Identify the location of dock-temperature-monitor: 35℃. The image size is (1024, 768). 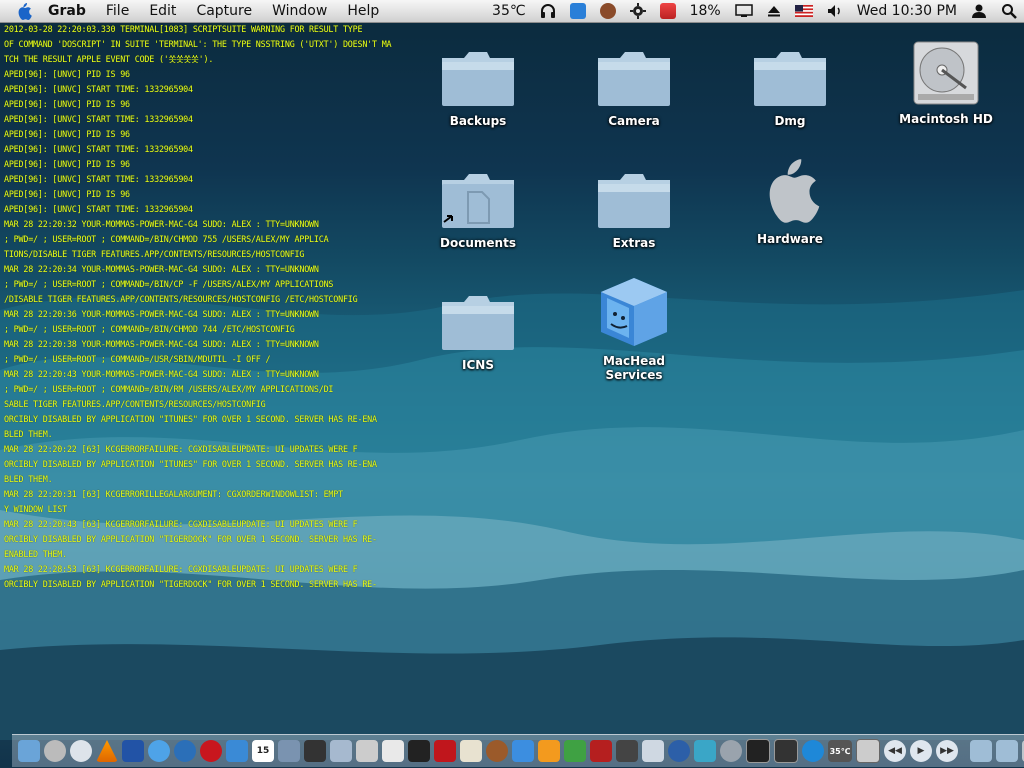
(840, 751).